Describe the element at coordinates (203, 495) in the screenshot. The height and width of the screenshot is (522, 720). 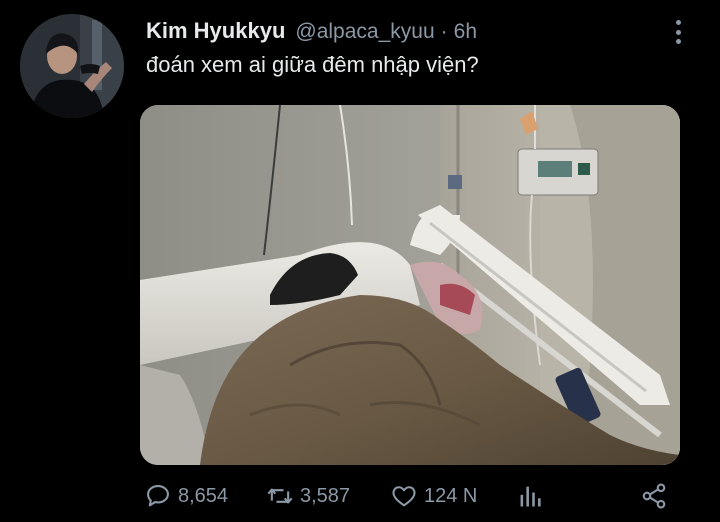
I see `reply-count: 8,654` at that location.